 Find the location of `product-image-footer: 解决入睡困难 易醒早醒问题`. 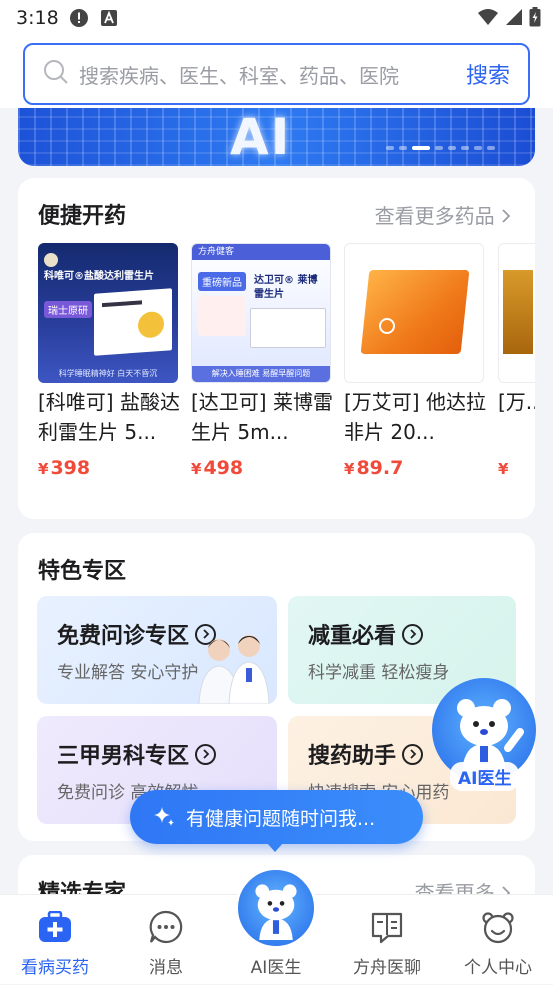

product-image-footer: 解决入睡困难 易醒早醒问题 is located at coordinates (261, 374).